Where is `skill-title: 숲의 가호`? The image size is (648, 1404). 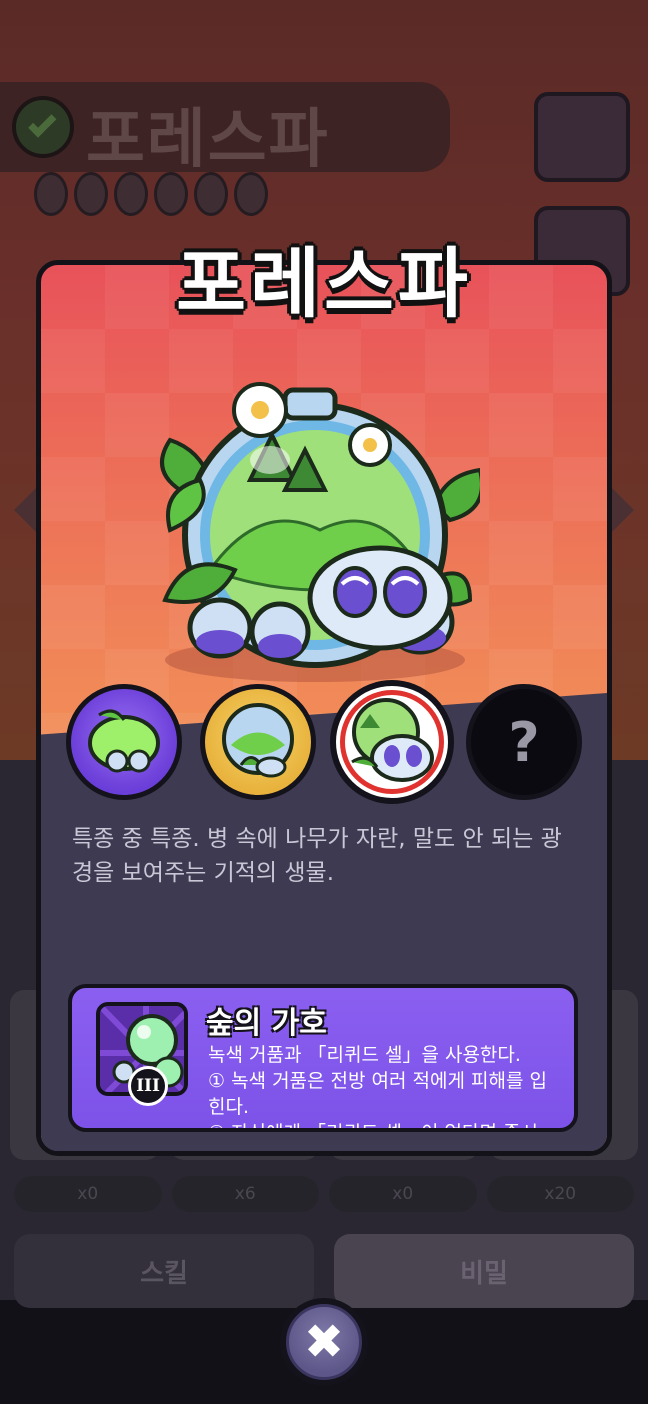 skill-title: 숲의 가호 is located at coordinates (266, 1023).